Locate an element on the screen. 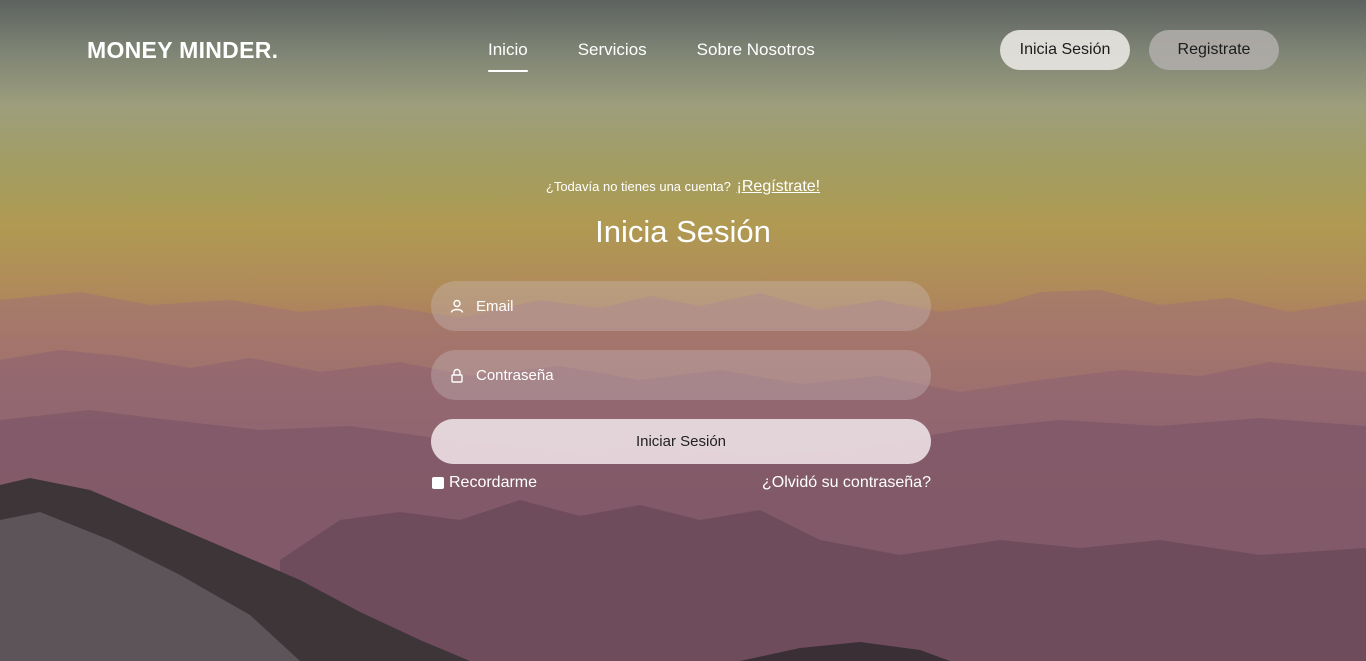 The width and height of the screenshot is (1366, 661). email-field is located at coordinates (681, 306).